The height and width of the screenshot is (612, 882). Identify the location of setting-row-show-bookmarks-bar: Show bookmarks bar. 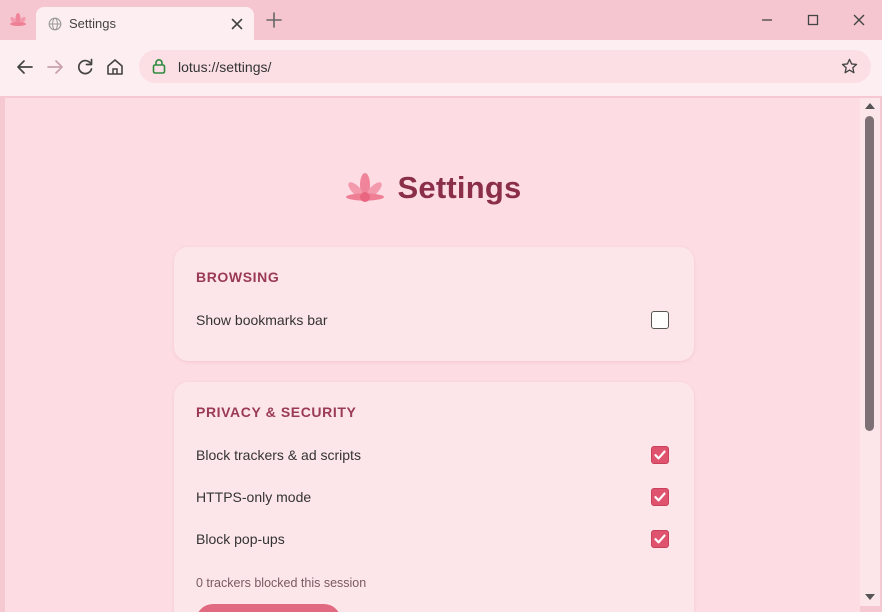
(434, 321).